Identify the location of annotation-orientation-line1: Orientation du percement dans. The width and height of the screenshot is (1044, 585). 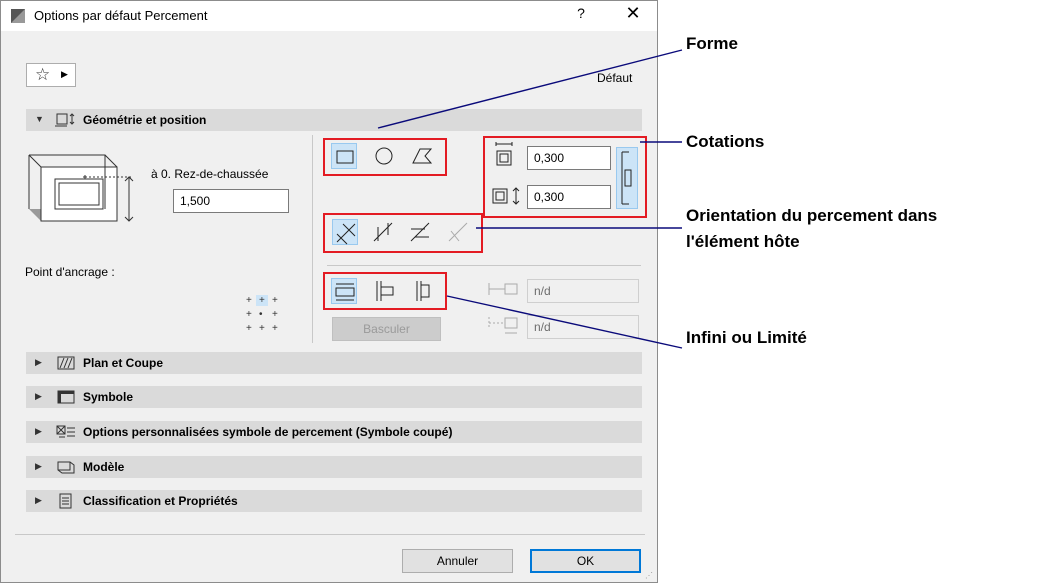
(812, 215).